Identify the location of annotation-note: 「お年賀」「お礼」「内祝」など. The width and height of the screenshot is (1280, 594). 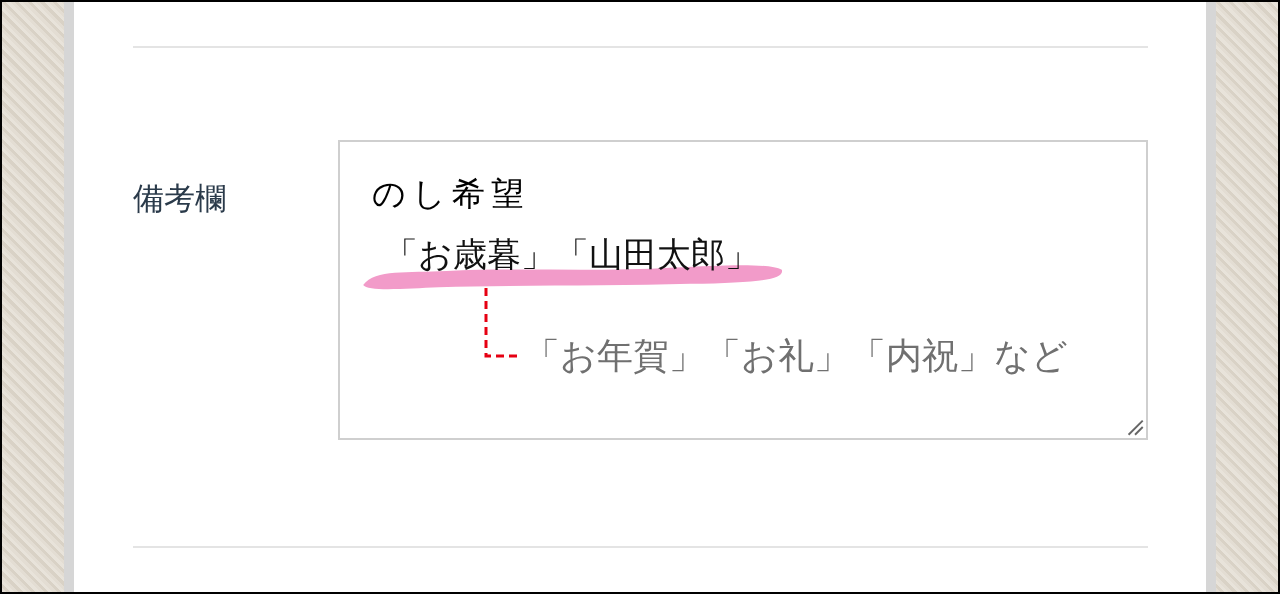
(796, 356).